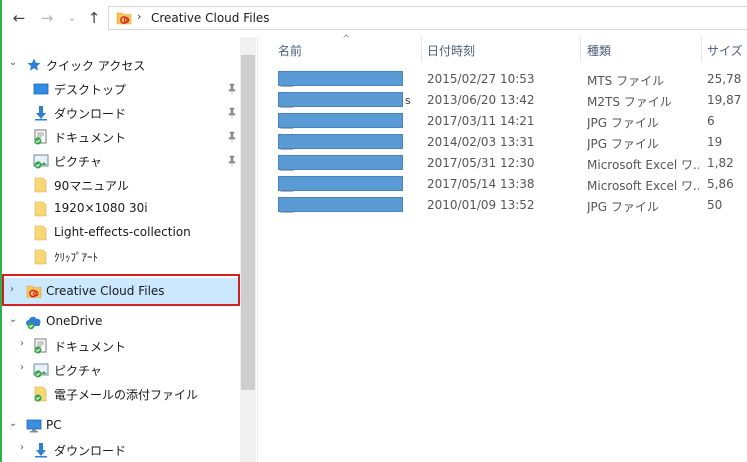 The height and width of the screenshot is (462, 747). What do you see at coordinates (629, 102) in the screenshot?
I see `file-type: M2TS ファイル` at bounding box center [629, 102].